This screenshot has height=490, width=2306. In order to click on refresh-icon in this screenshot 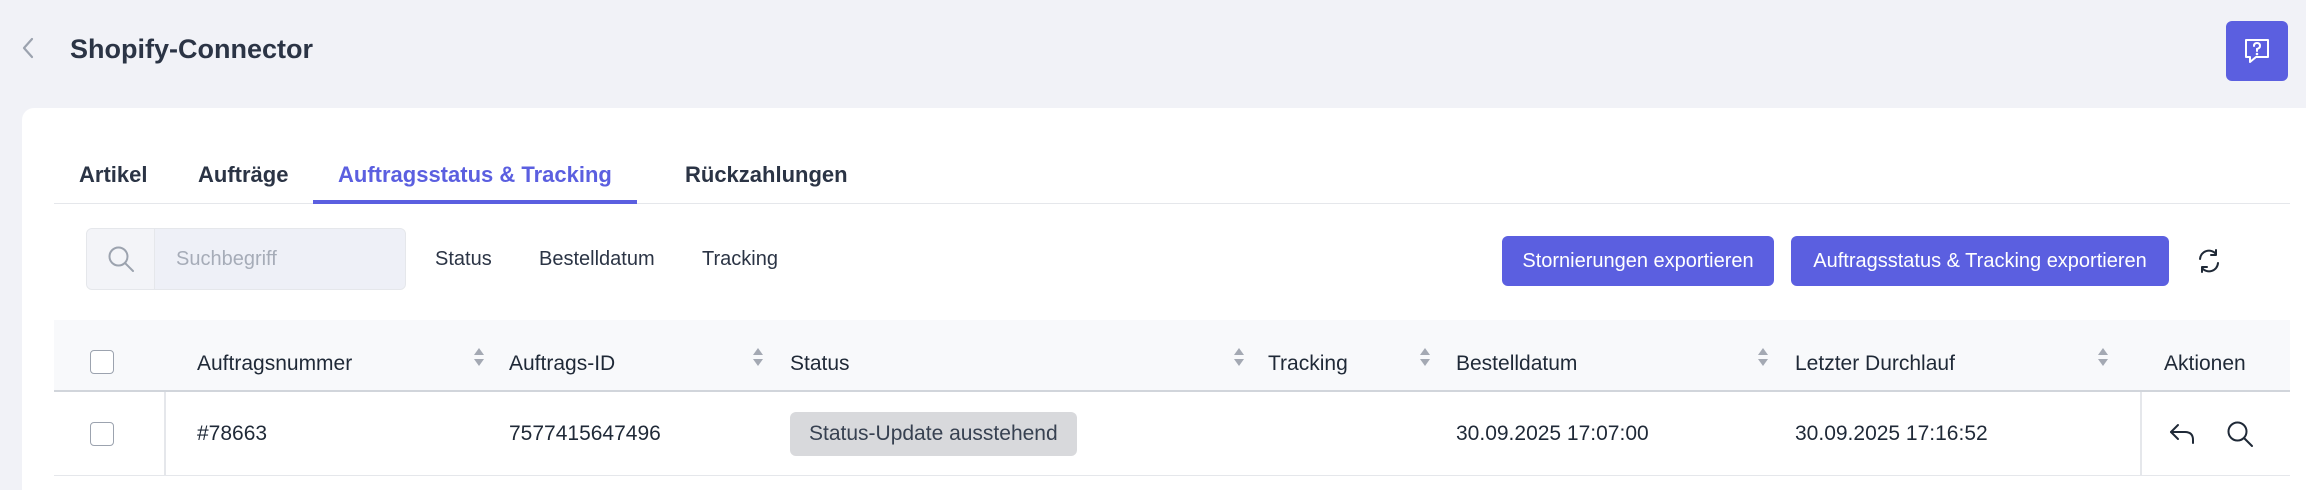, I will do `click(2209, 261)`.